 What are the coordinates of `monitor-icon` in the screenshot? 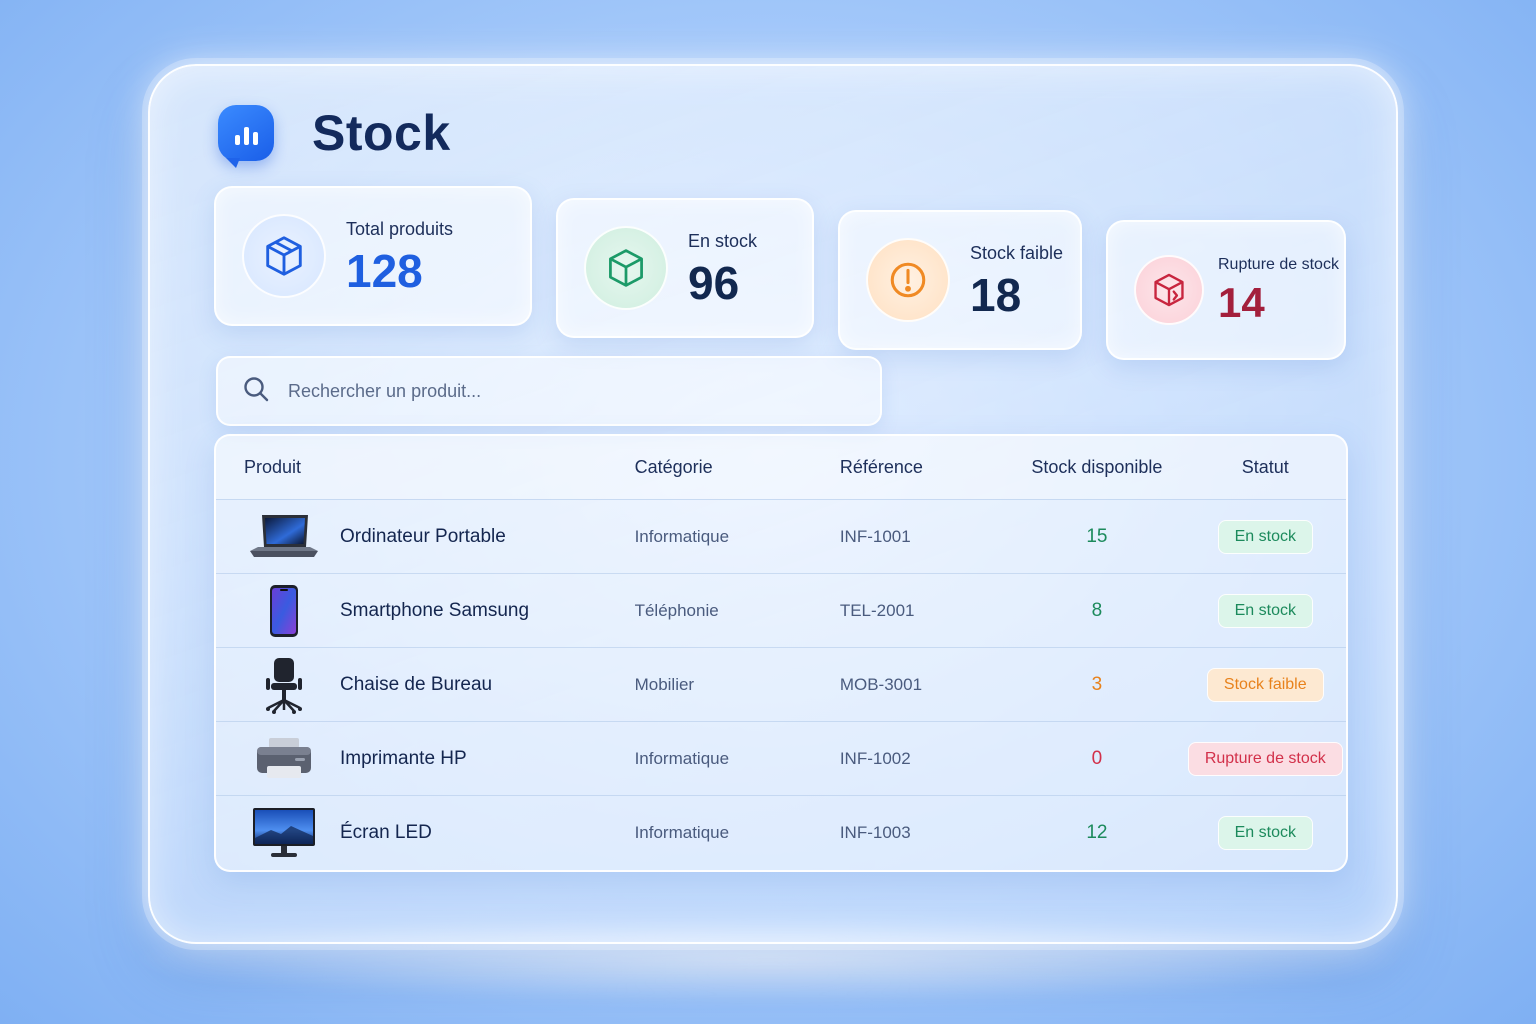 It's located at (284, 833).